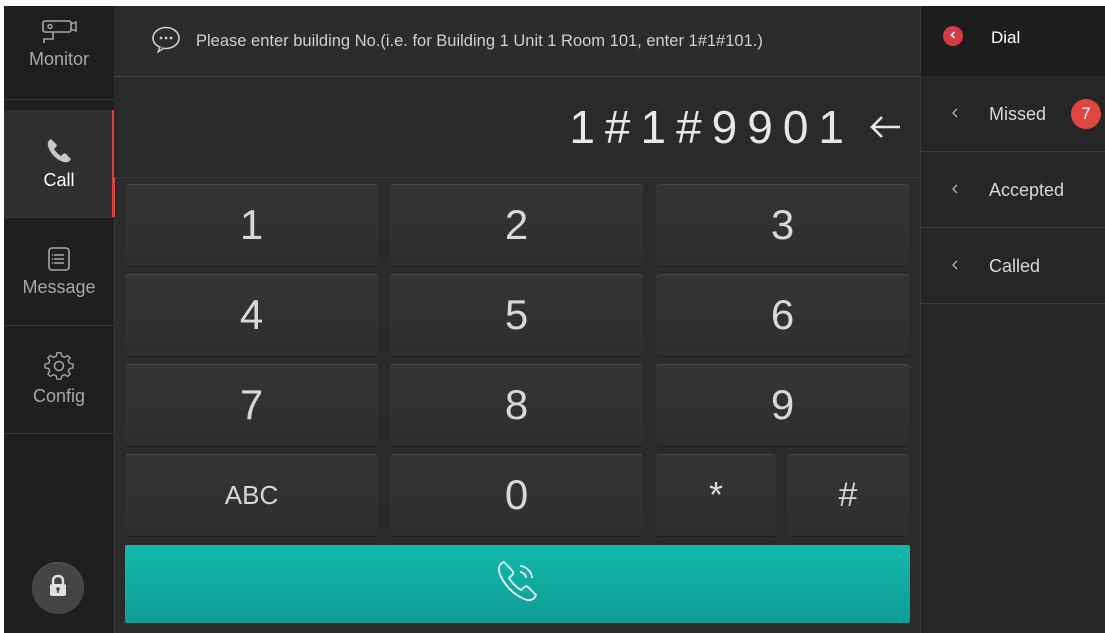  Describe the element at coordinates (782, 225) in the screenshot. I see `key-3: 3` at that location.